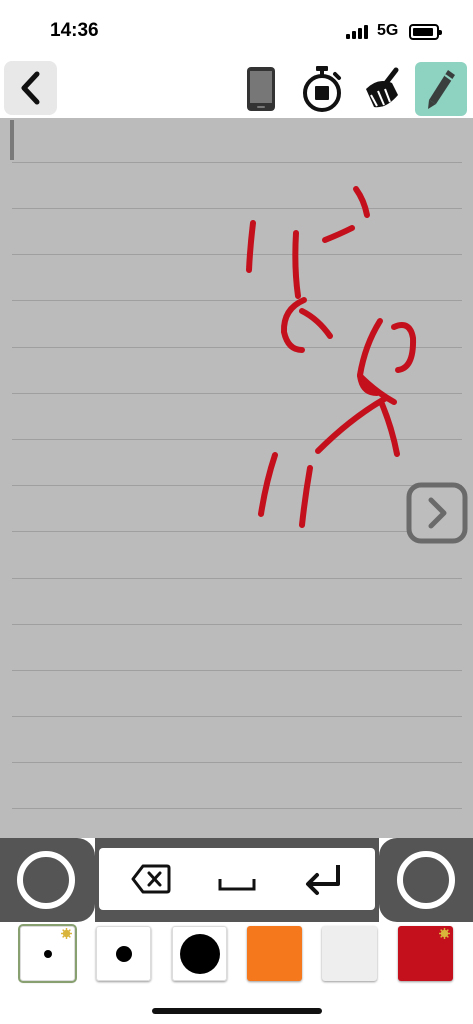 The height and width of the screenshot is (1024, 473). I want to click on return-key, so click(323, 879).